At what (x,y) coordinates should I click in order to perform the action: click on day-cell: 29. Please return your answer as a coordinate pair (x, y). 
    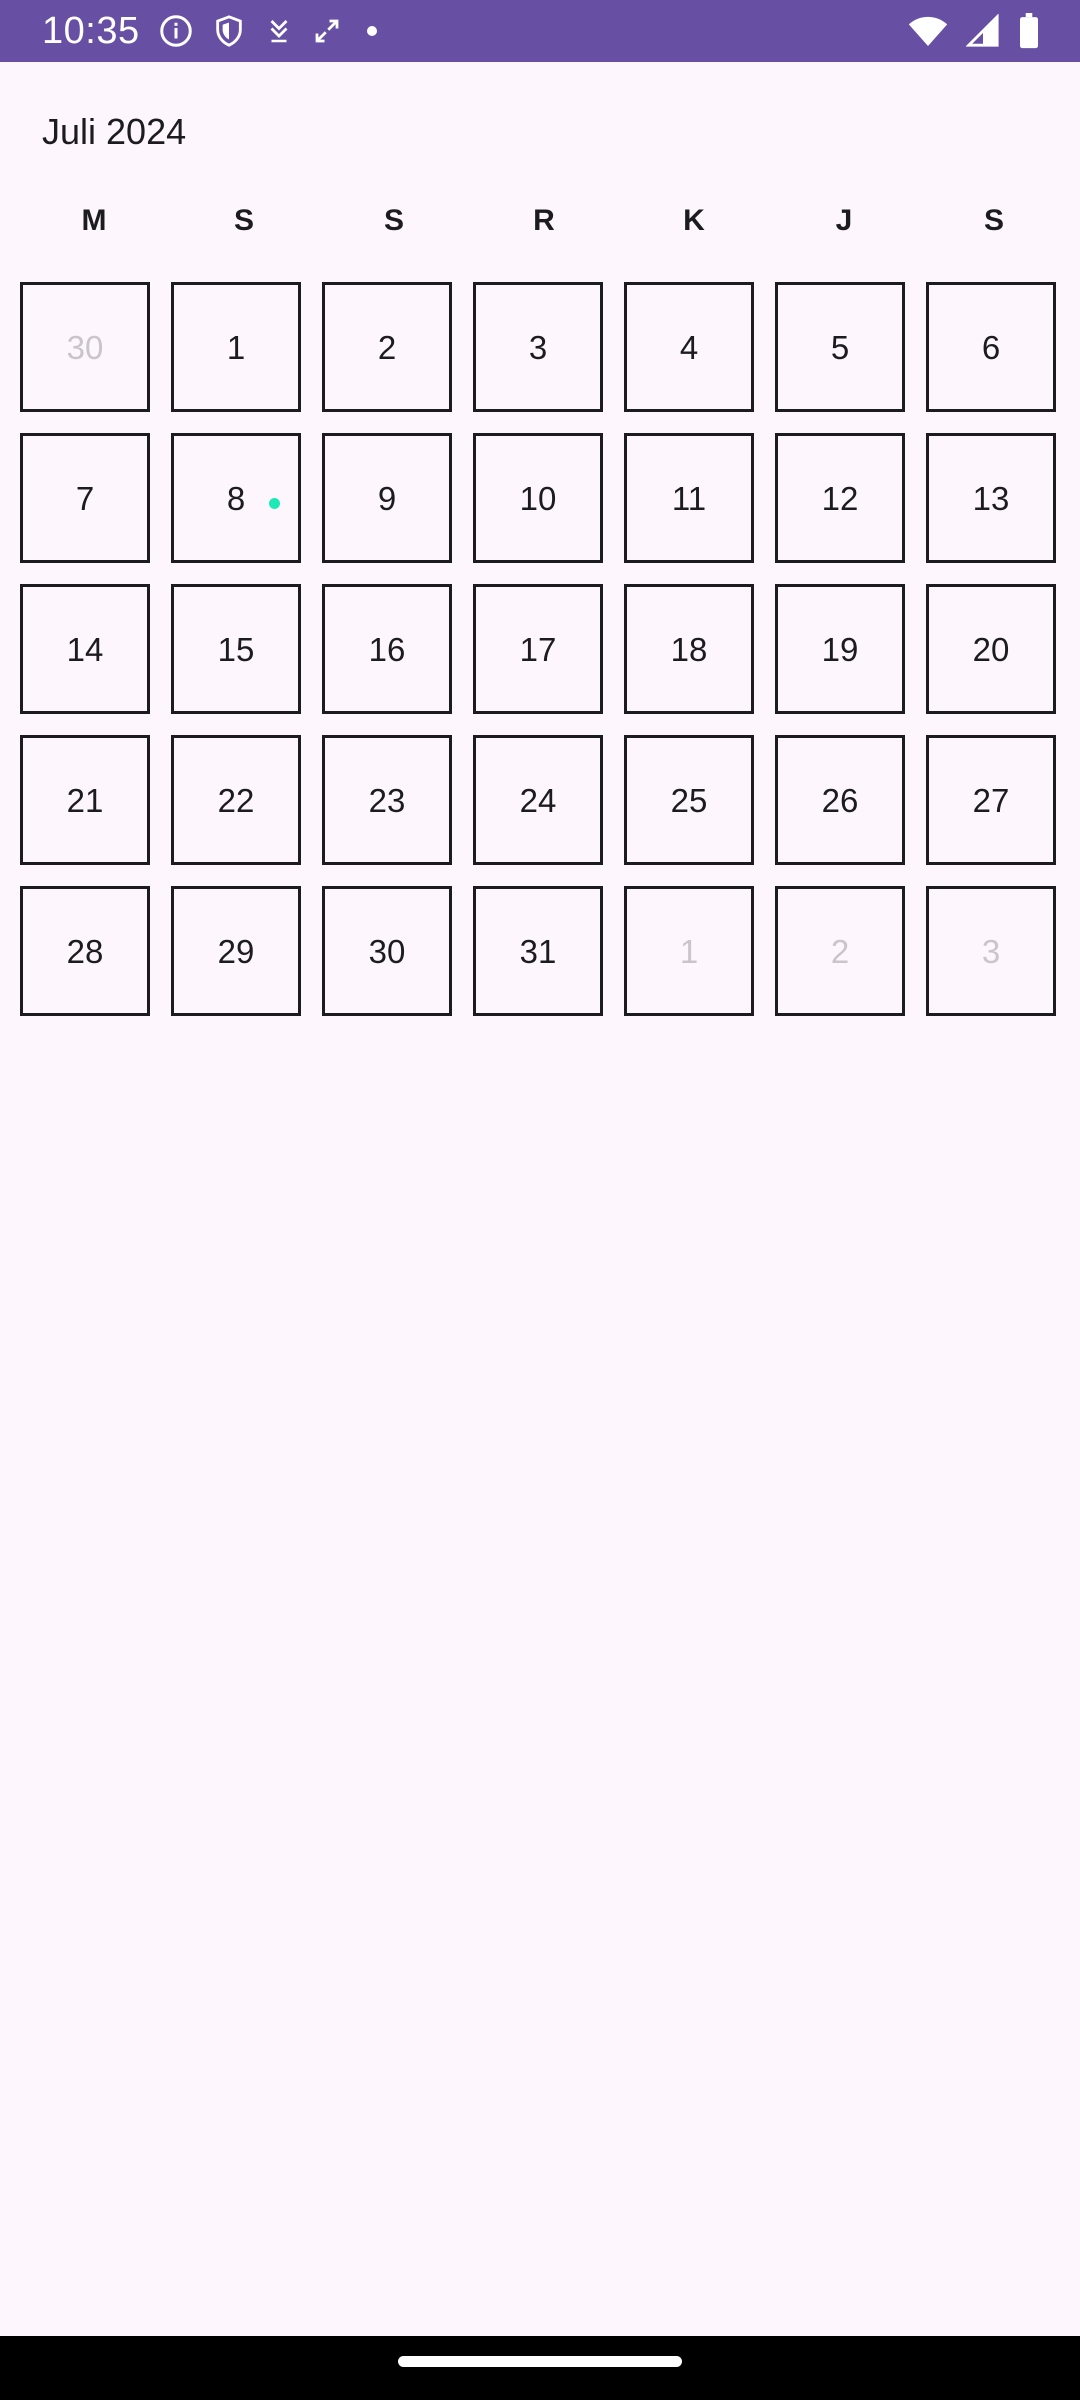
    Looking at the image, I should click on (236, 951).